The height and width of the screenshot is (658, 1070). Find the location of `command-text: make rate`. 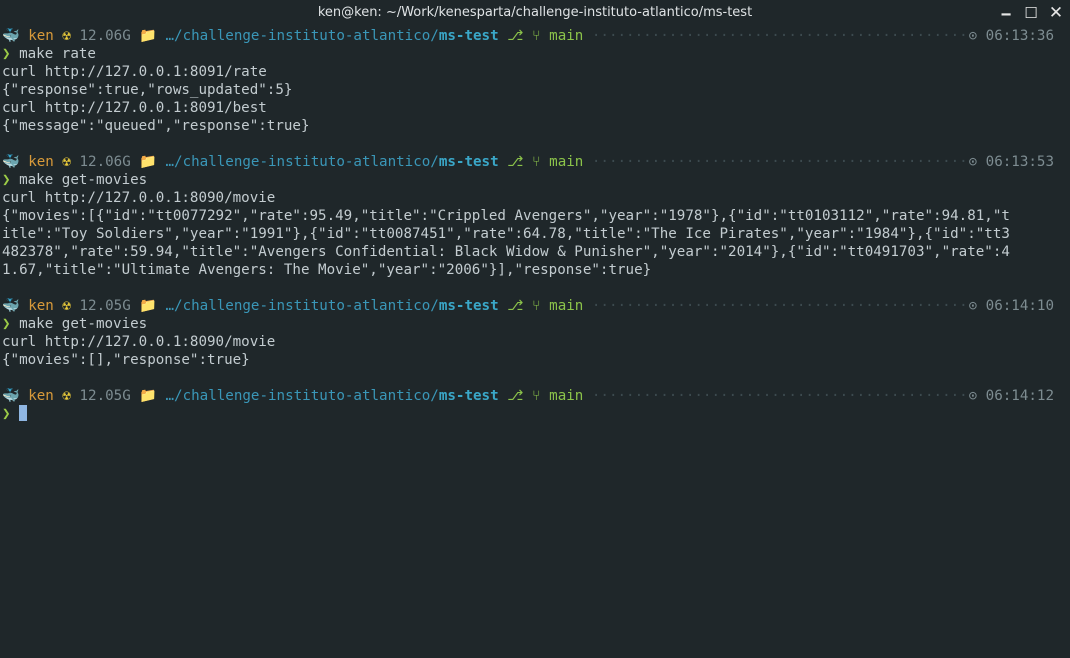

command-text: make rate is located at coordinates (57, 54).